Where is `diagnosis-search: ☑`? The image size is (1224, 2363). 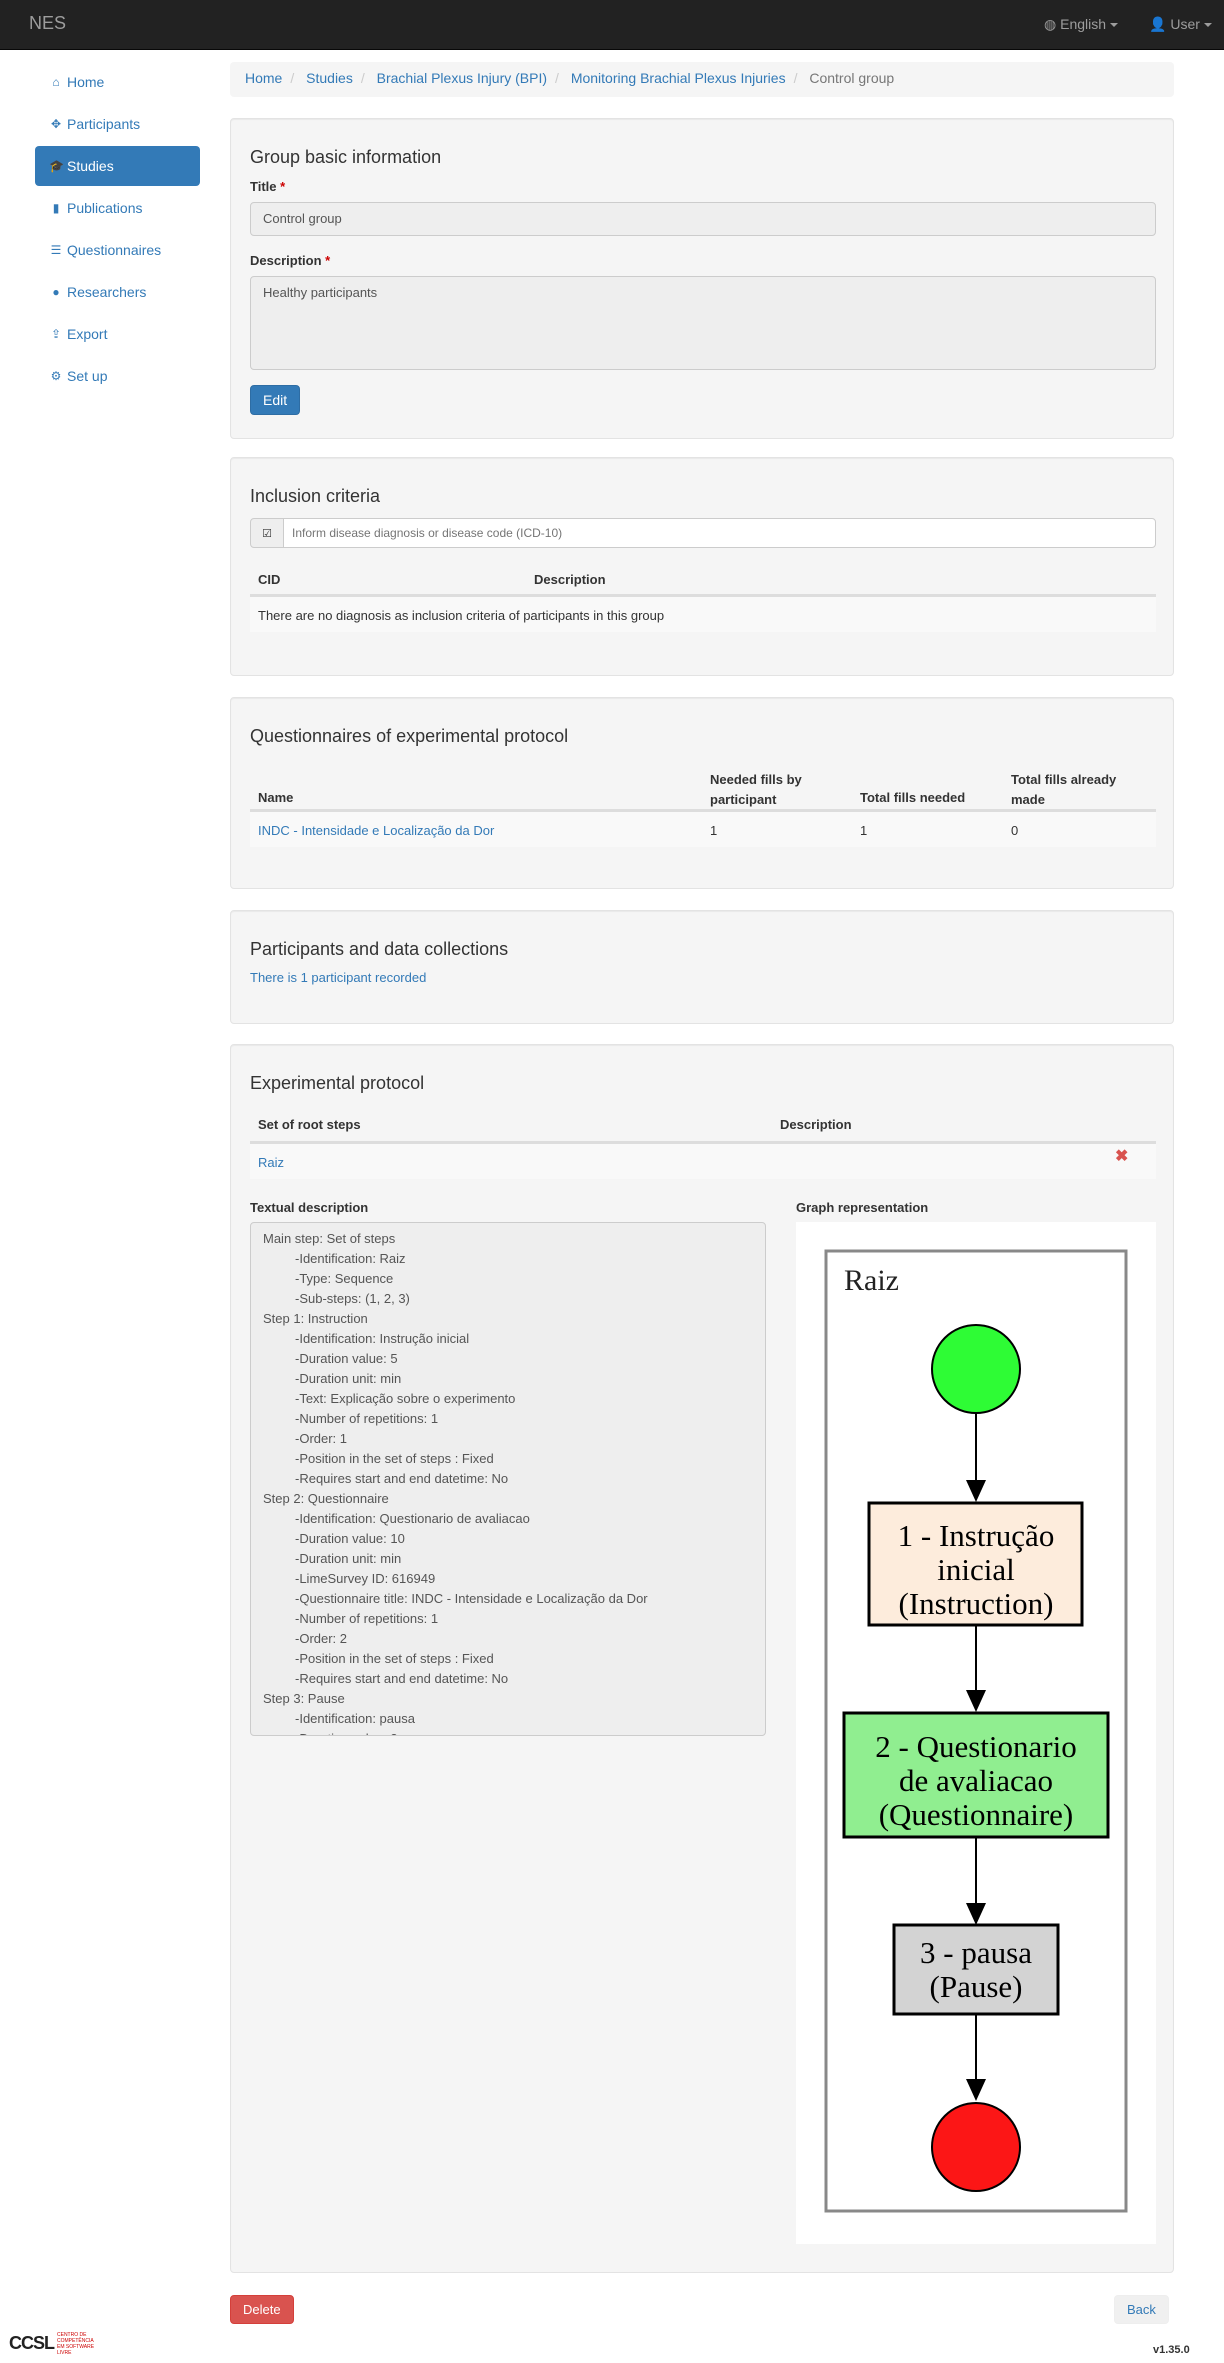
diagnosis-search: ☑ is located at coordinates (703, 533).